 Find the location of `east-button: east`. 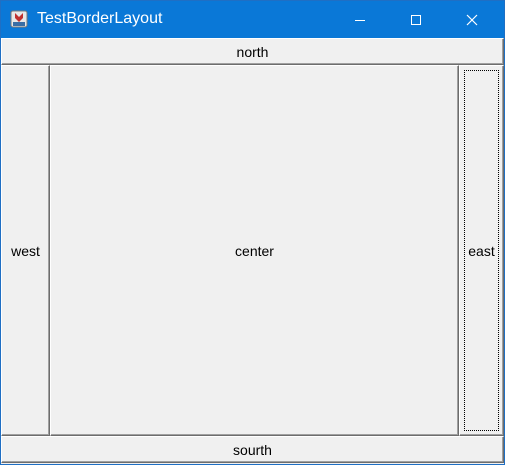

east-button: east is located at coordinates (481, 250).